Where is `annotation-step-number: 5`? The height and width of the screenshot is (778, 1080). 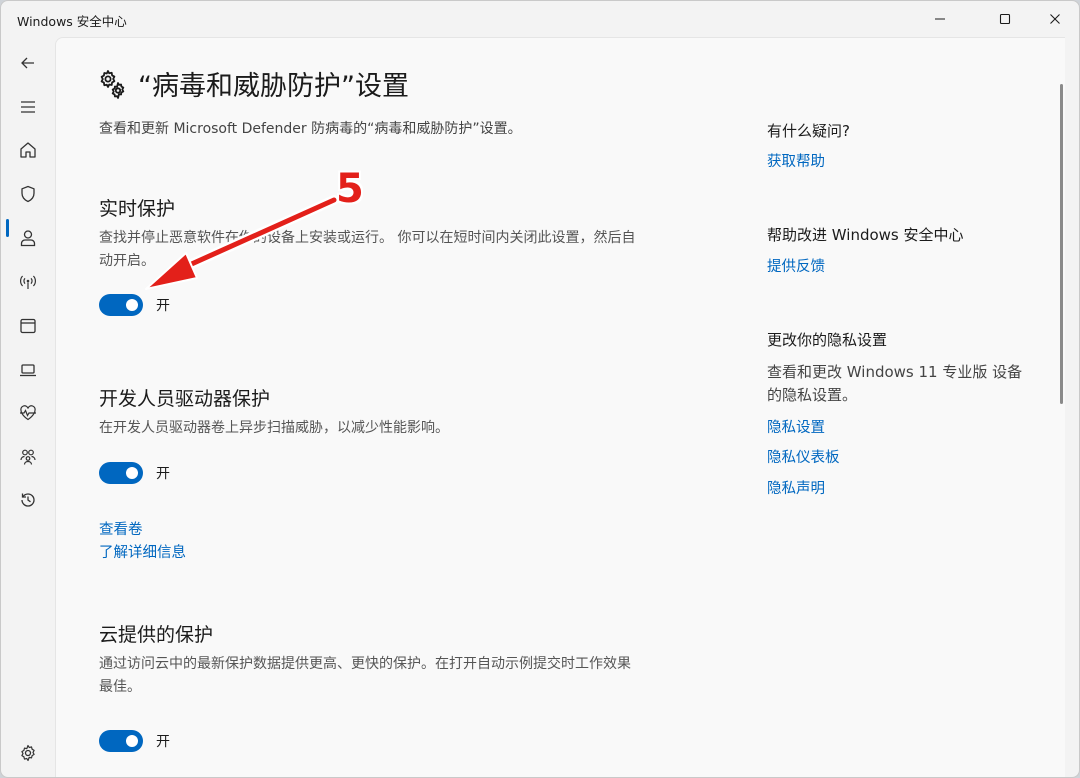
annotation-step-number: 5 is located at coordinates (350, 189).